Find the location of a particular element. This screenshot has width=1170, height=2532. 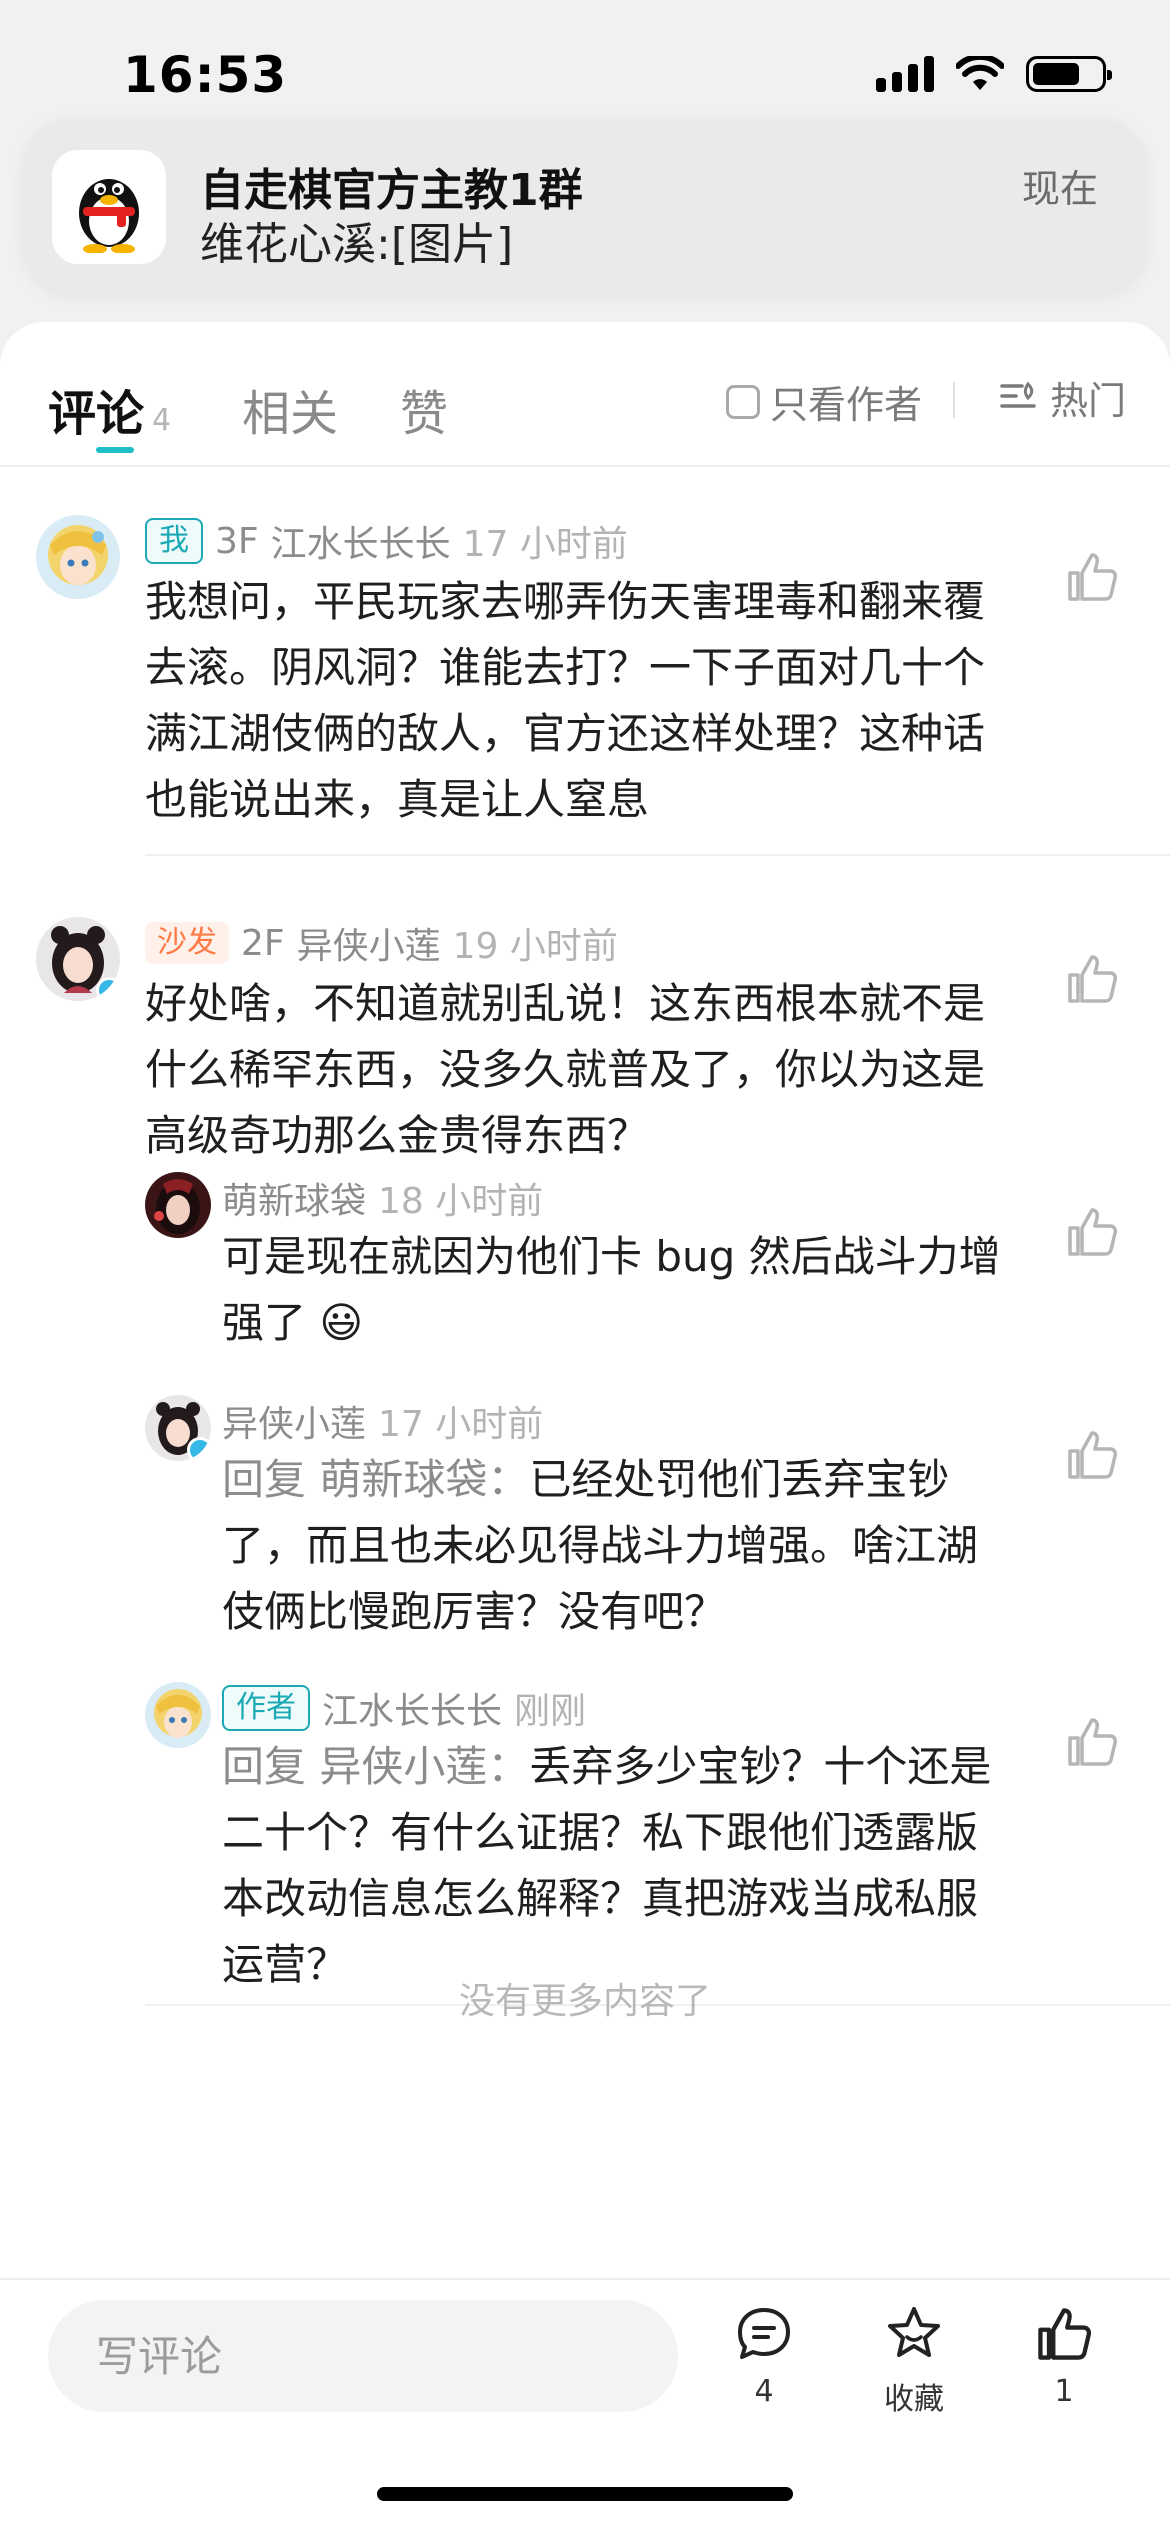

notification-body: 维花心溪:[图片] is located at coordinates (357, 244).